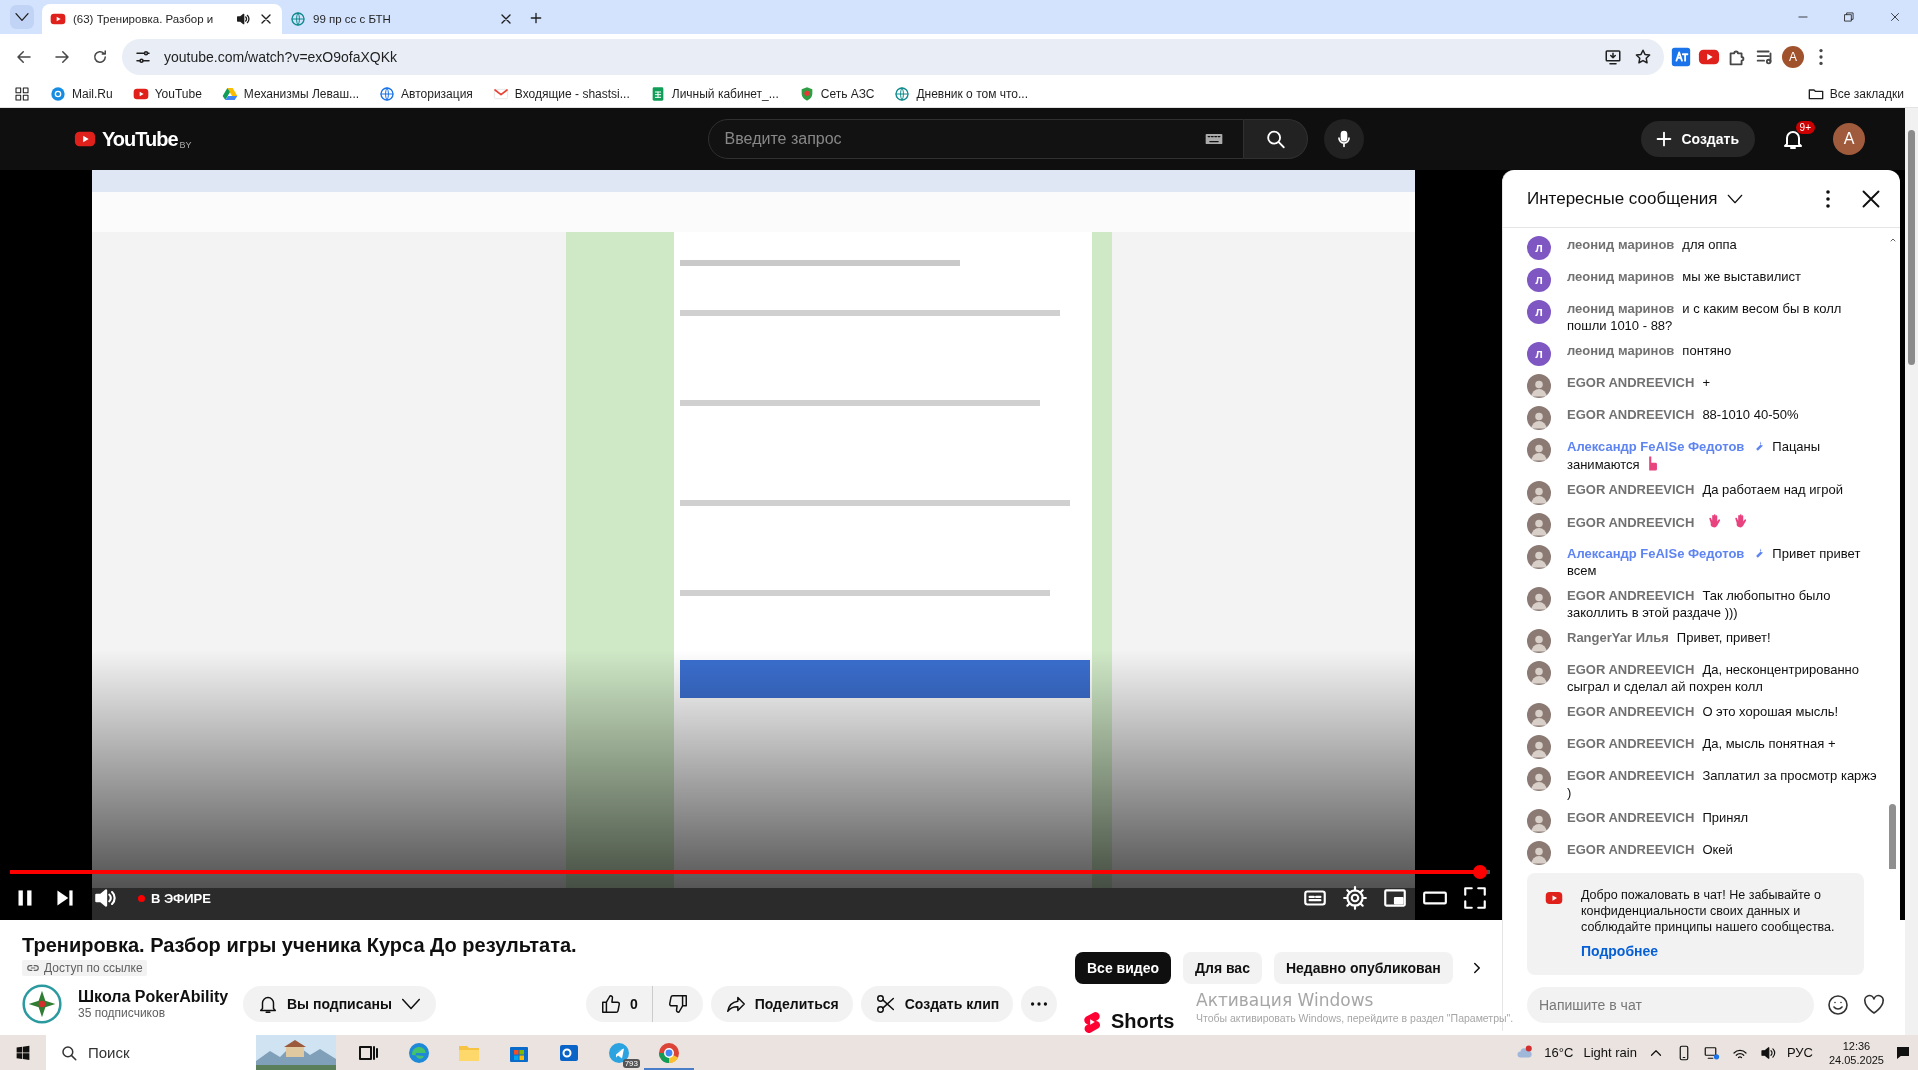 The height and width of the screenshot is (1070, 1918). What do you see at coordinates (122, 1013) in the screenshot?
I see `subscriber-count: 35 подписчиков` at bounding box center [122, 1013].